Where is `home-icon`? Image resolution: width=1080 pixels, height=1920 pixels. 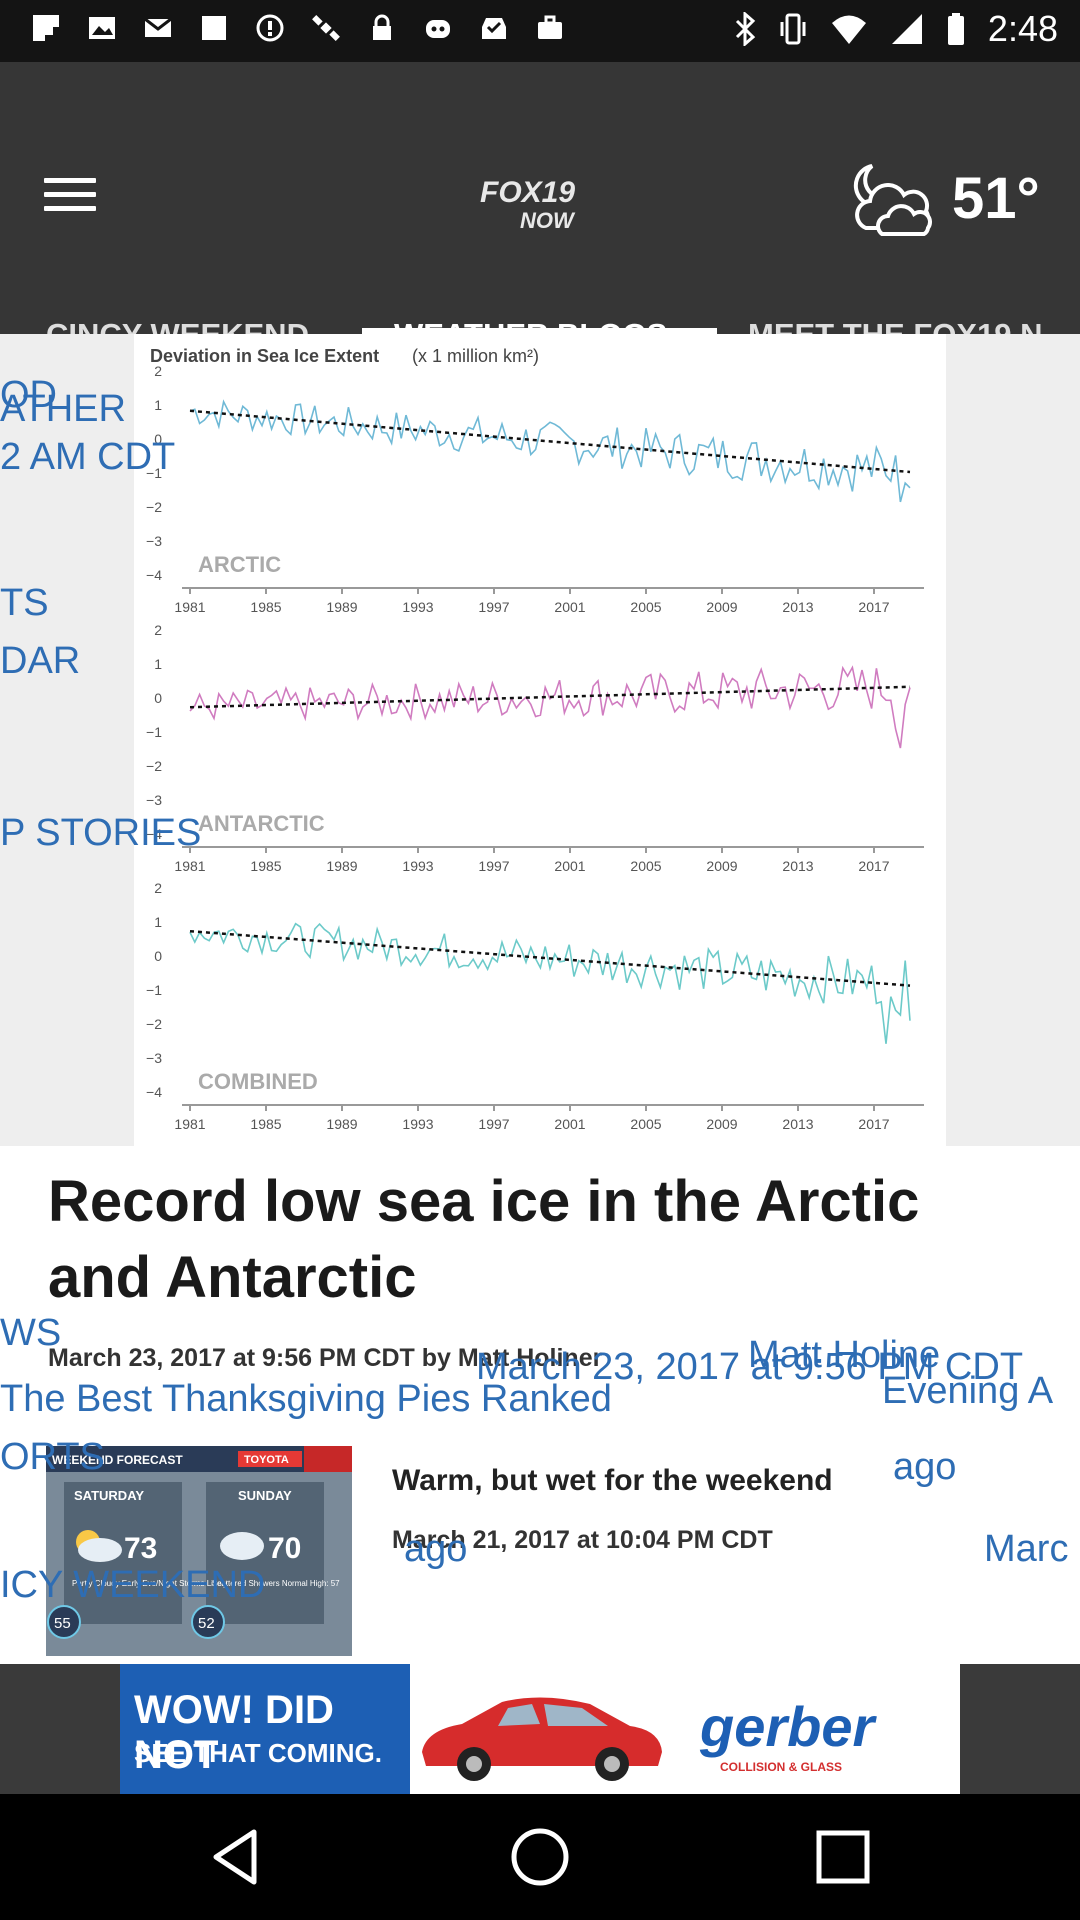 home-icon is located at coordinates (540, 1857).